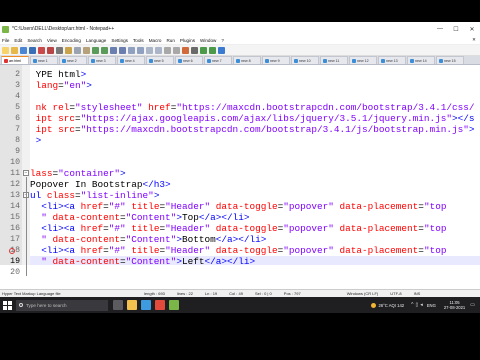 The height and width of the screenshot is (360, 480). I want to click on tab-new-11: new 11, so click(334, 60).